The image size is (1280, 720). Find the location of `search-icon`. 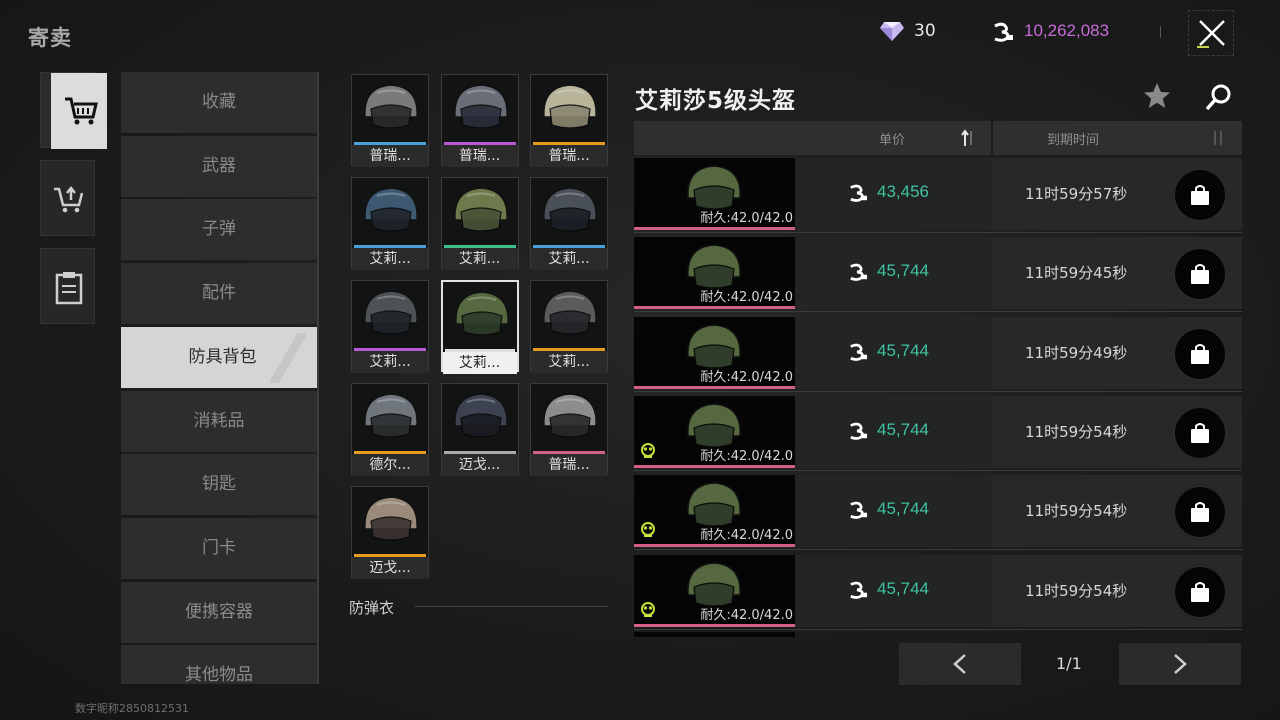

search-icon is located at coordinates (1219, 97).